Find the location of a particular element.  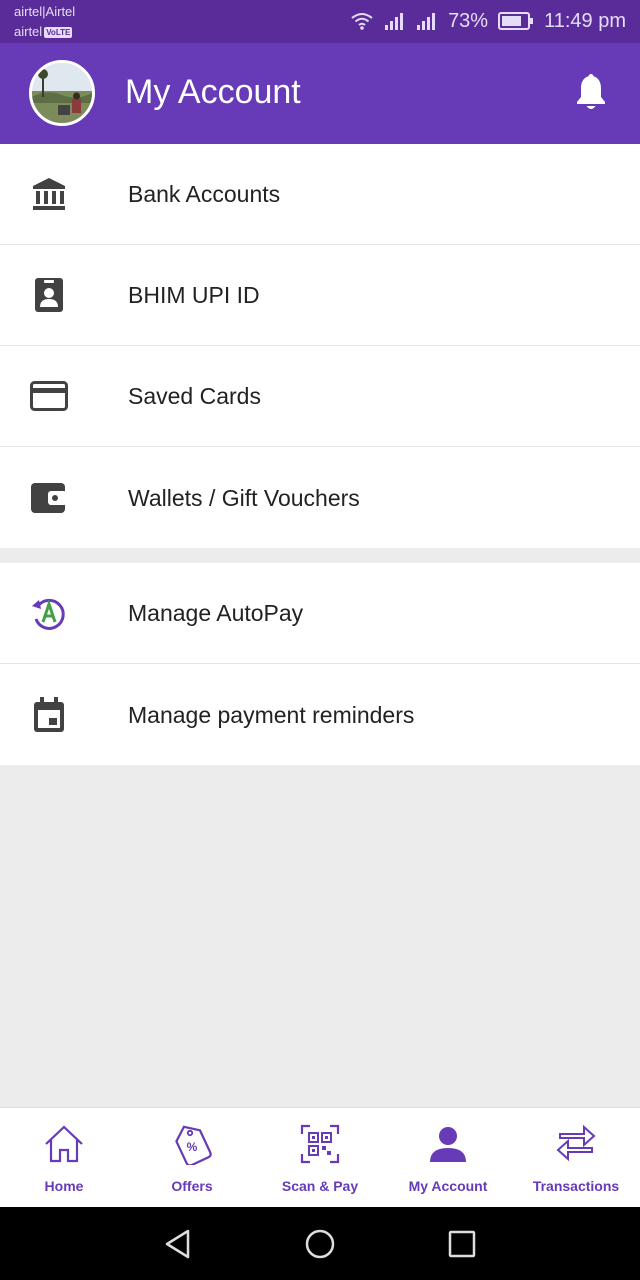

status-indicators: 73% 11:49 pm is located at coordinates (488, 21).